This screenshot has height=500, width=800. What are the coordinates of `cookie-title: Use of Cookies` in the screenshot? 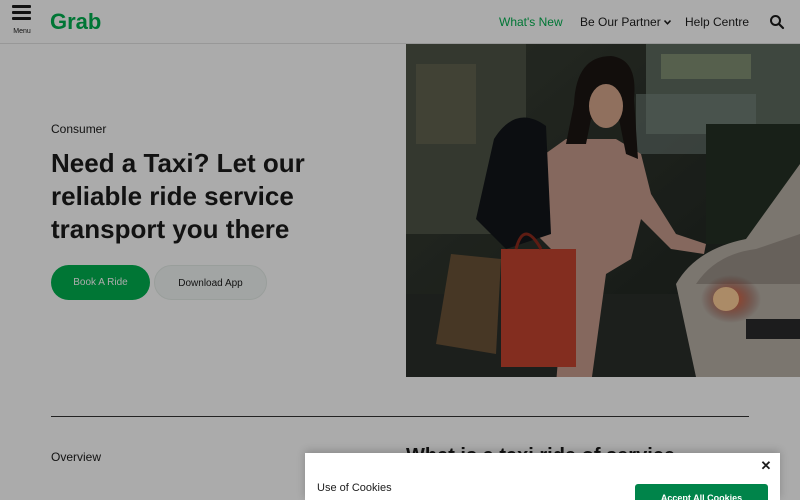 It's located at (354, 488).